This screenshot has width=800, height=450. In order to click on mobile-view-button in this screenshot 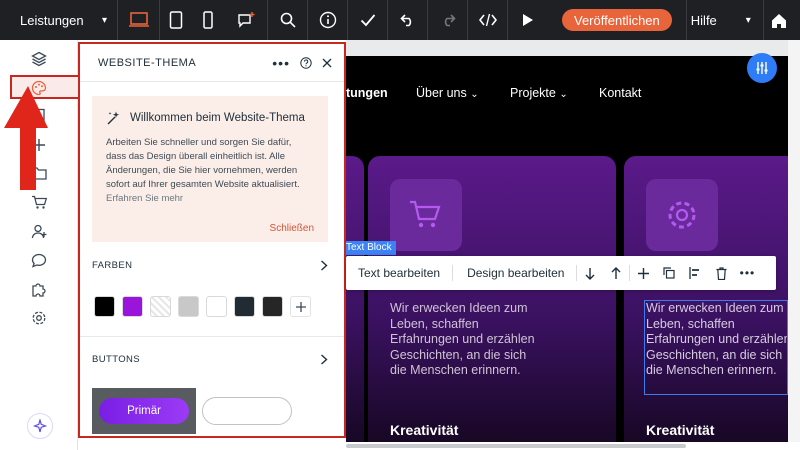, I will do `click(208, 20)`.